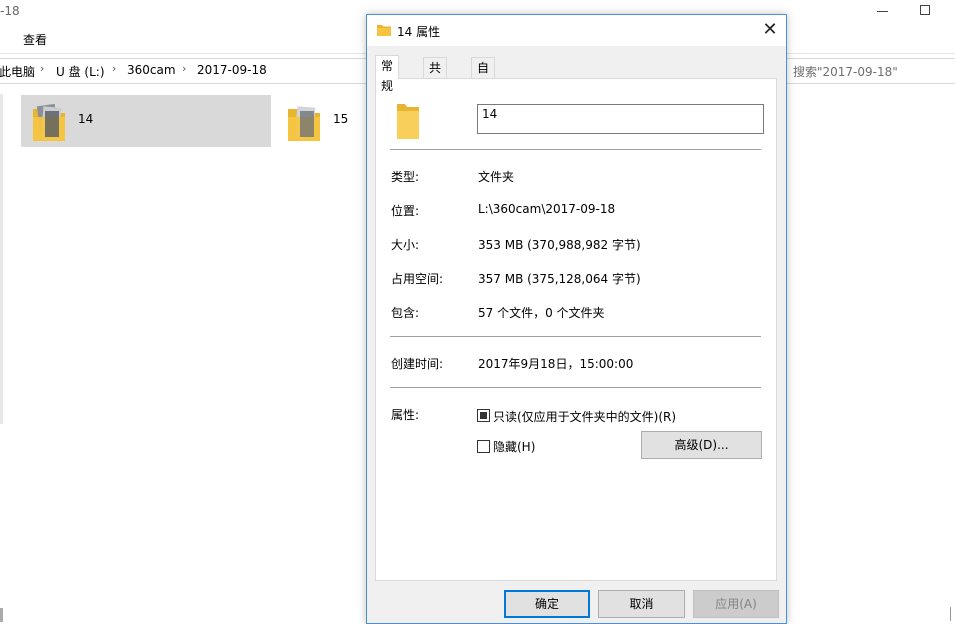  I want to click on type-value: 文件夹, so click(496, 177).